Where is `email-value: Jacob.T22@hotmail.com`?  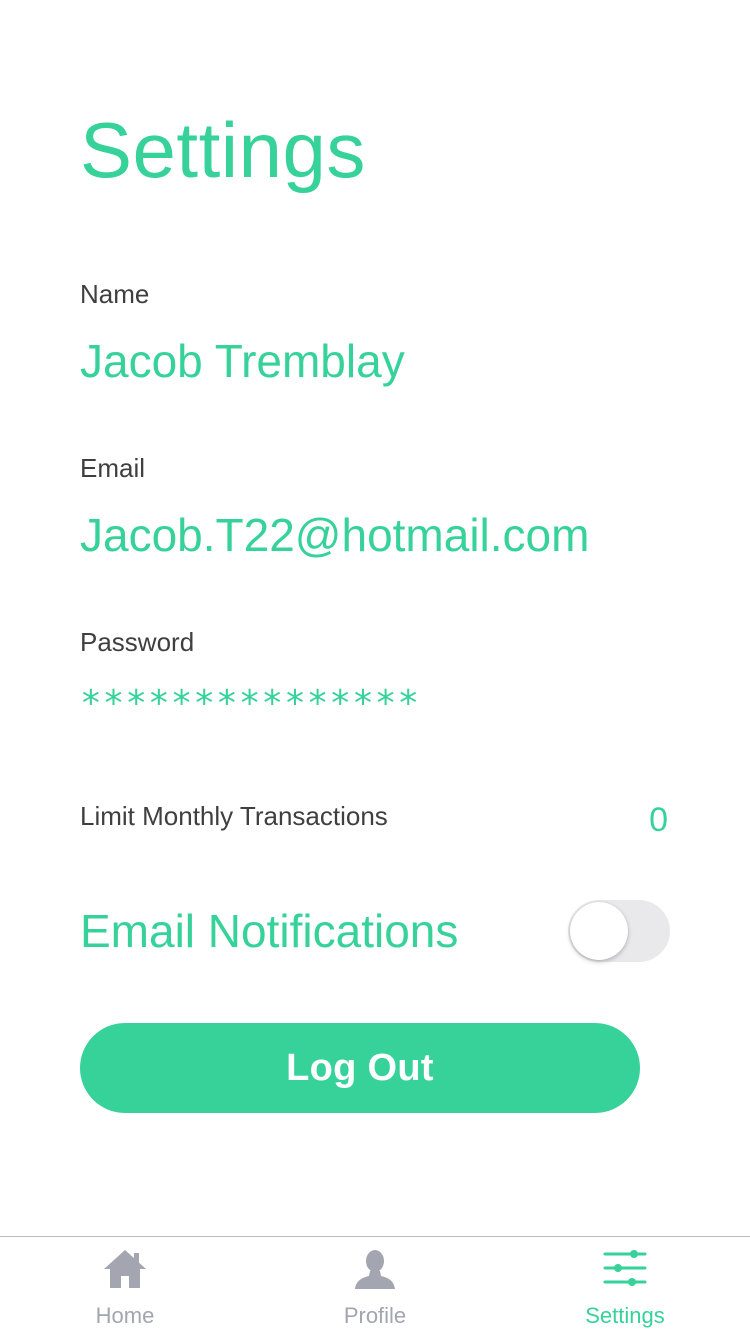
email-value: Jacob.T22@hotmail.com is located at coordinates (334, 535).